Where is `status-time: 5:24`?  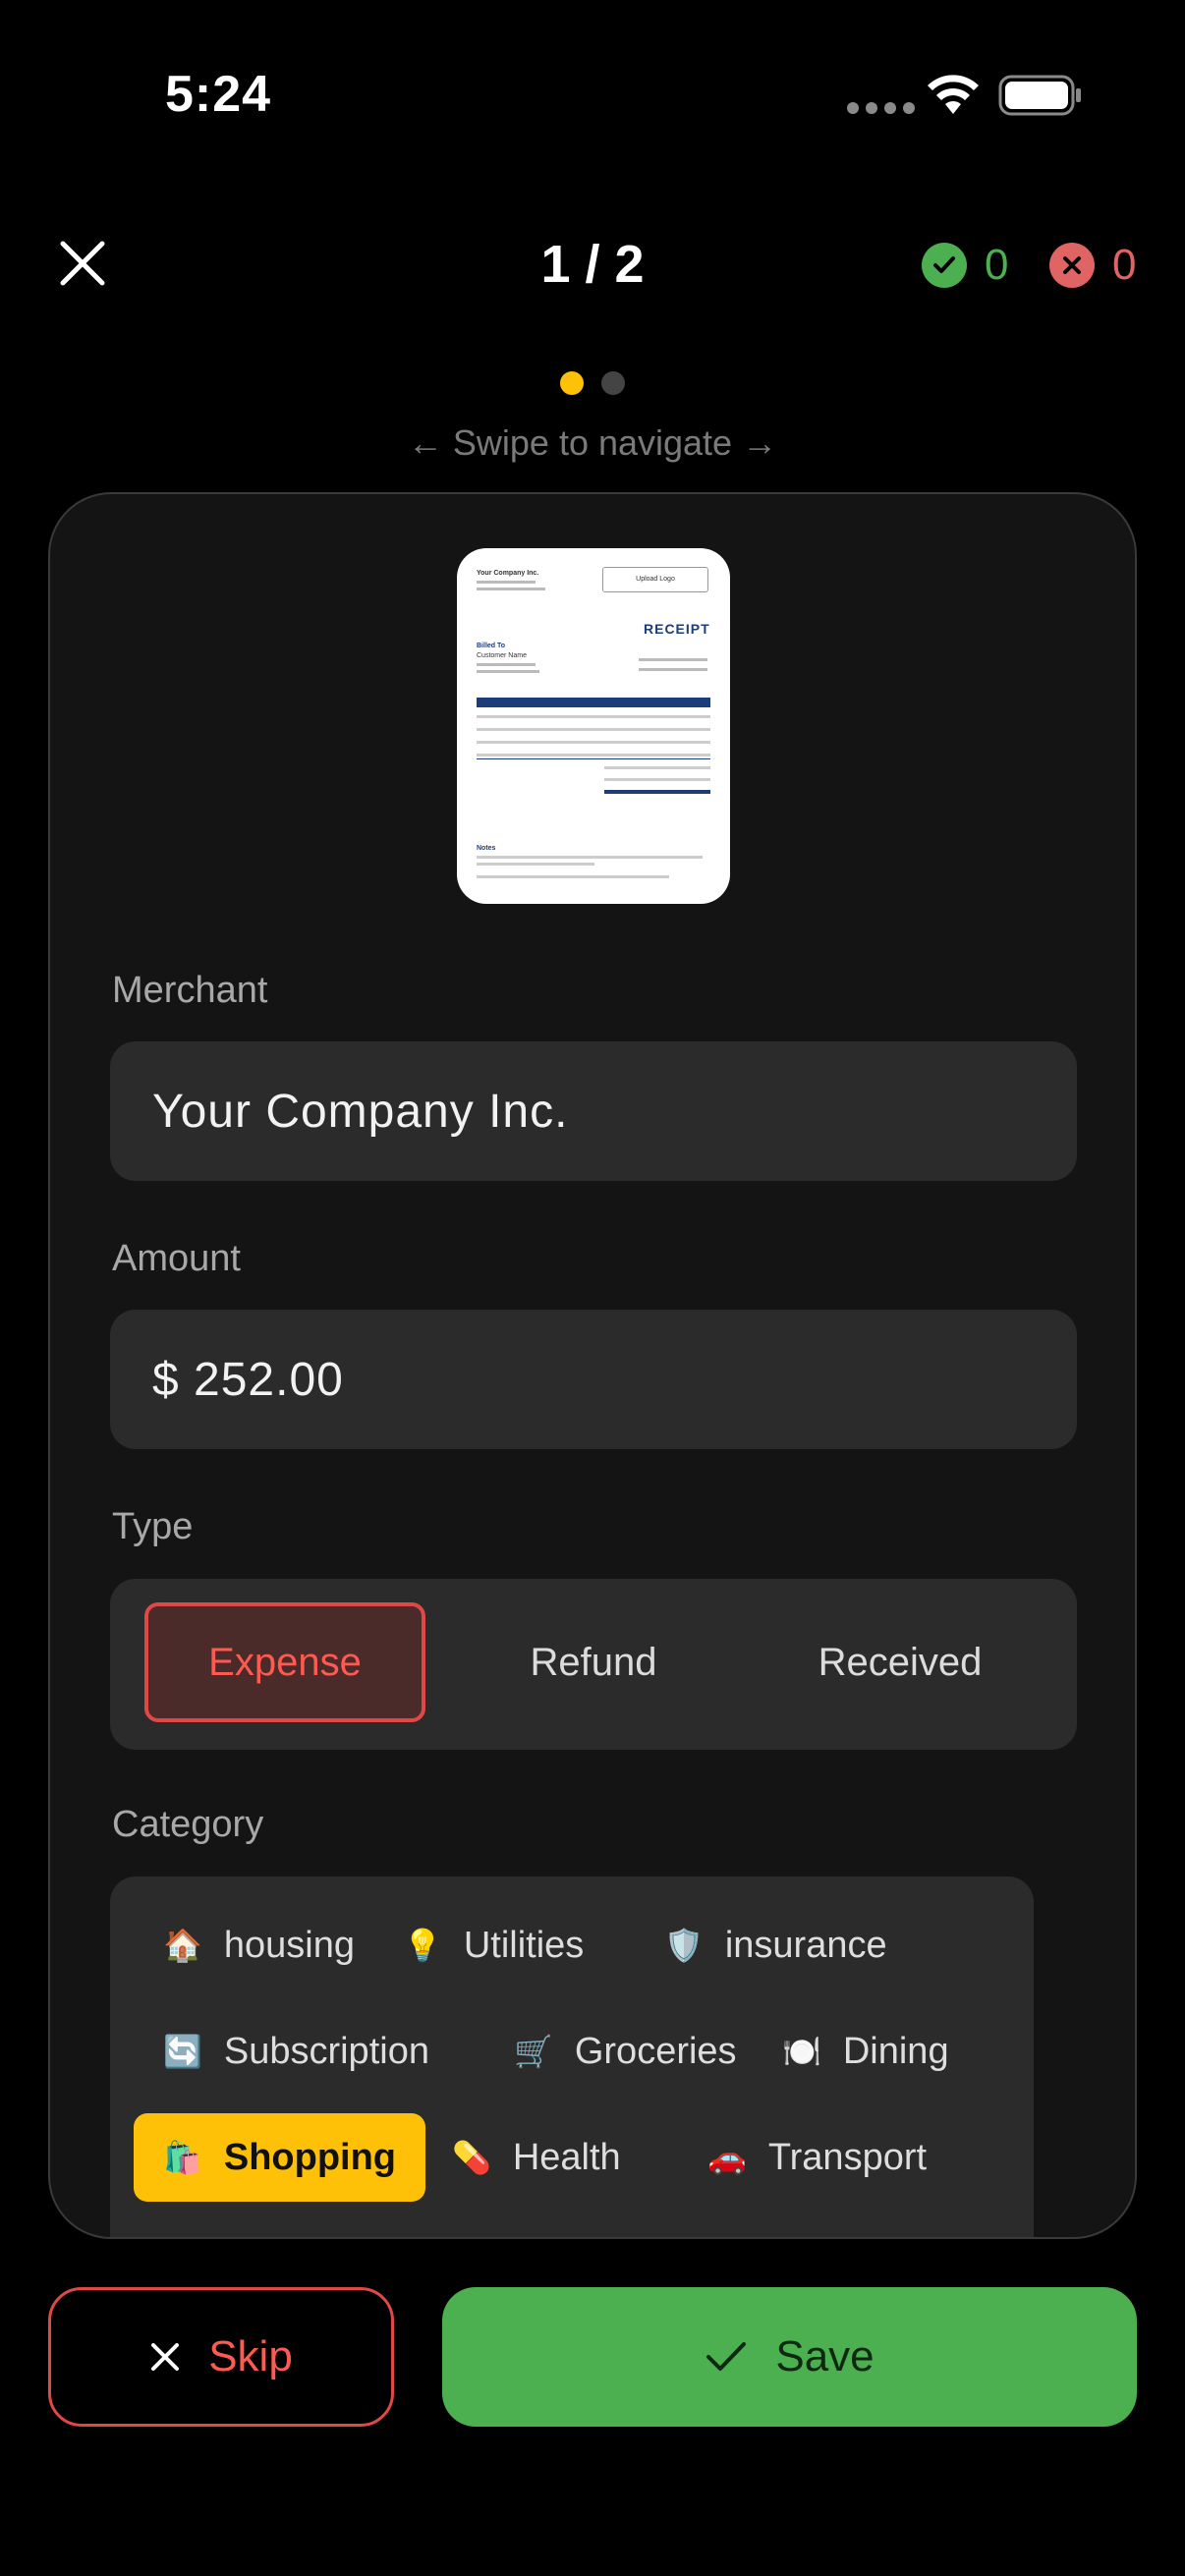
status-time: 5:24 is located at coordinates (219, 94).